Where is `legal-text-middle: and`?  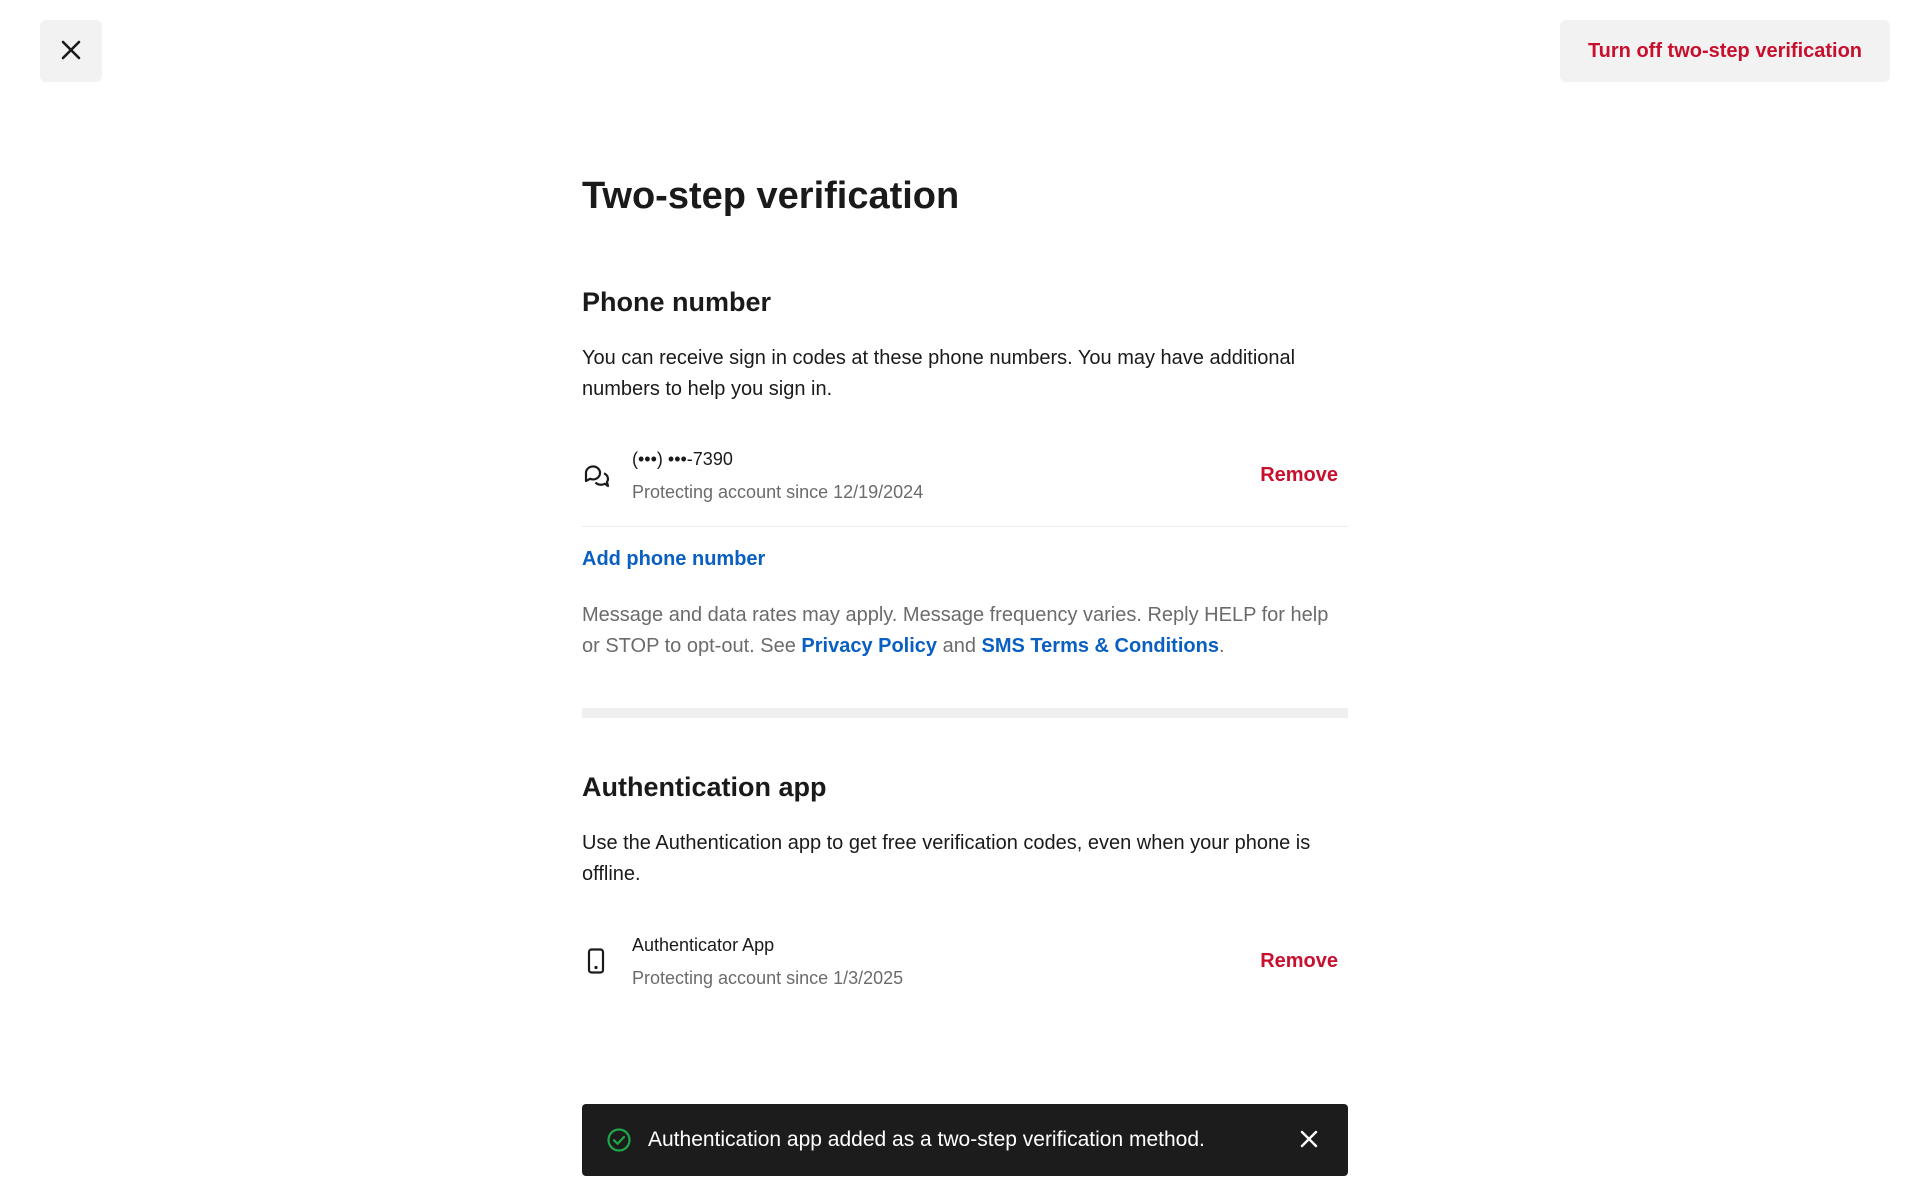
legal-text-middle: and is located at coordinates (959, 646).